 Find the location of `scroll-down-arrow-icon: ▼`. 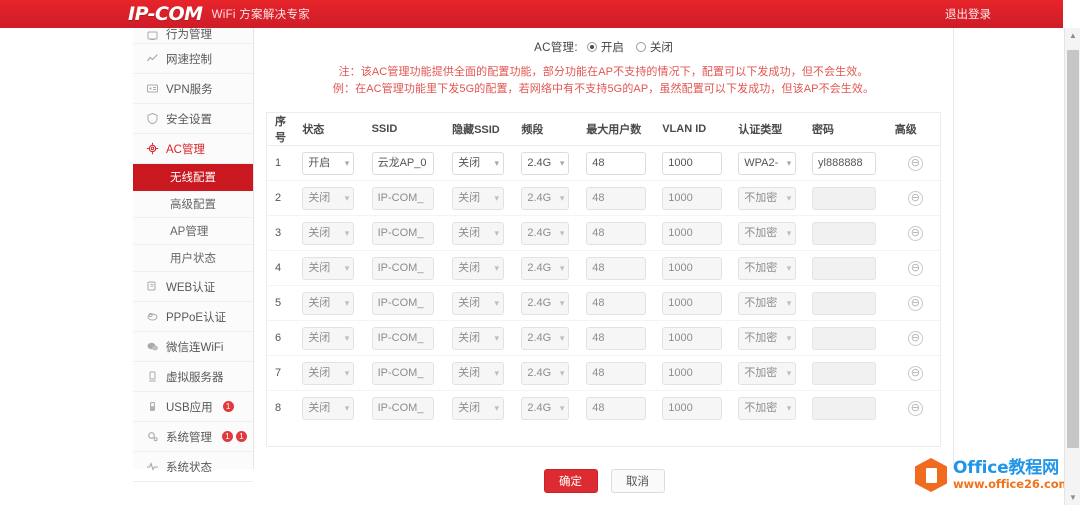

scroll-down-arrow-icon: ▼ is located at coordinates (1072, 497).